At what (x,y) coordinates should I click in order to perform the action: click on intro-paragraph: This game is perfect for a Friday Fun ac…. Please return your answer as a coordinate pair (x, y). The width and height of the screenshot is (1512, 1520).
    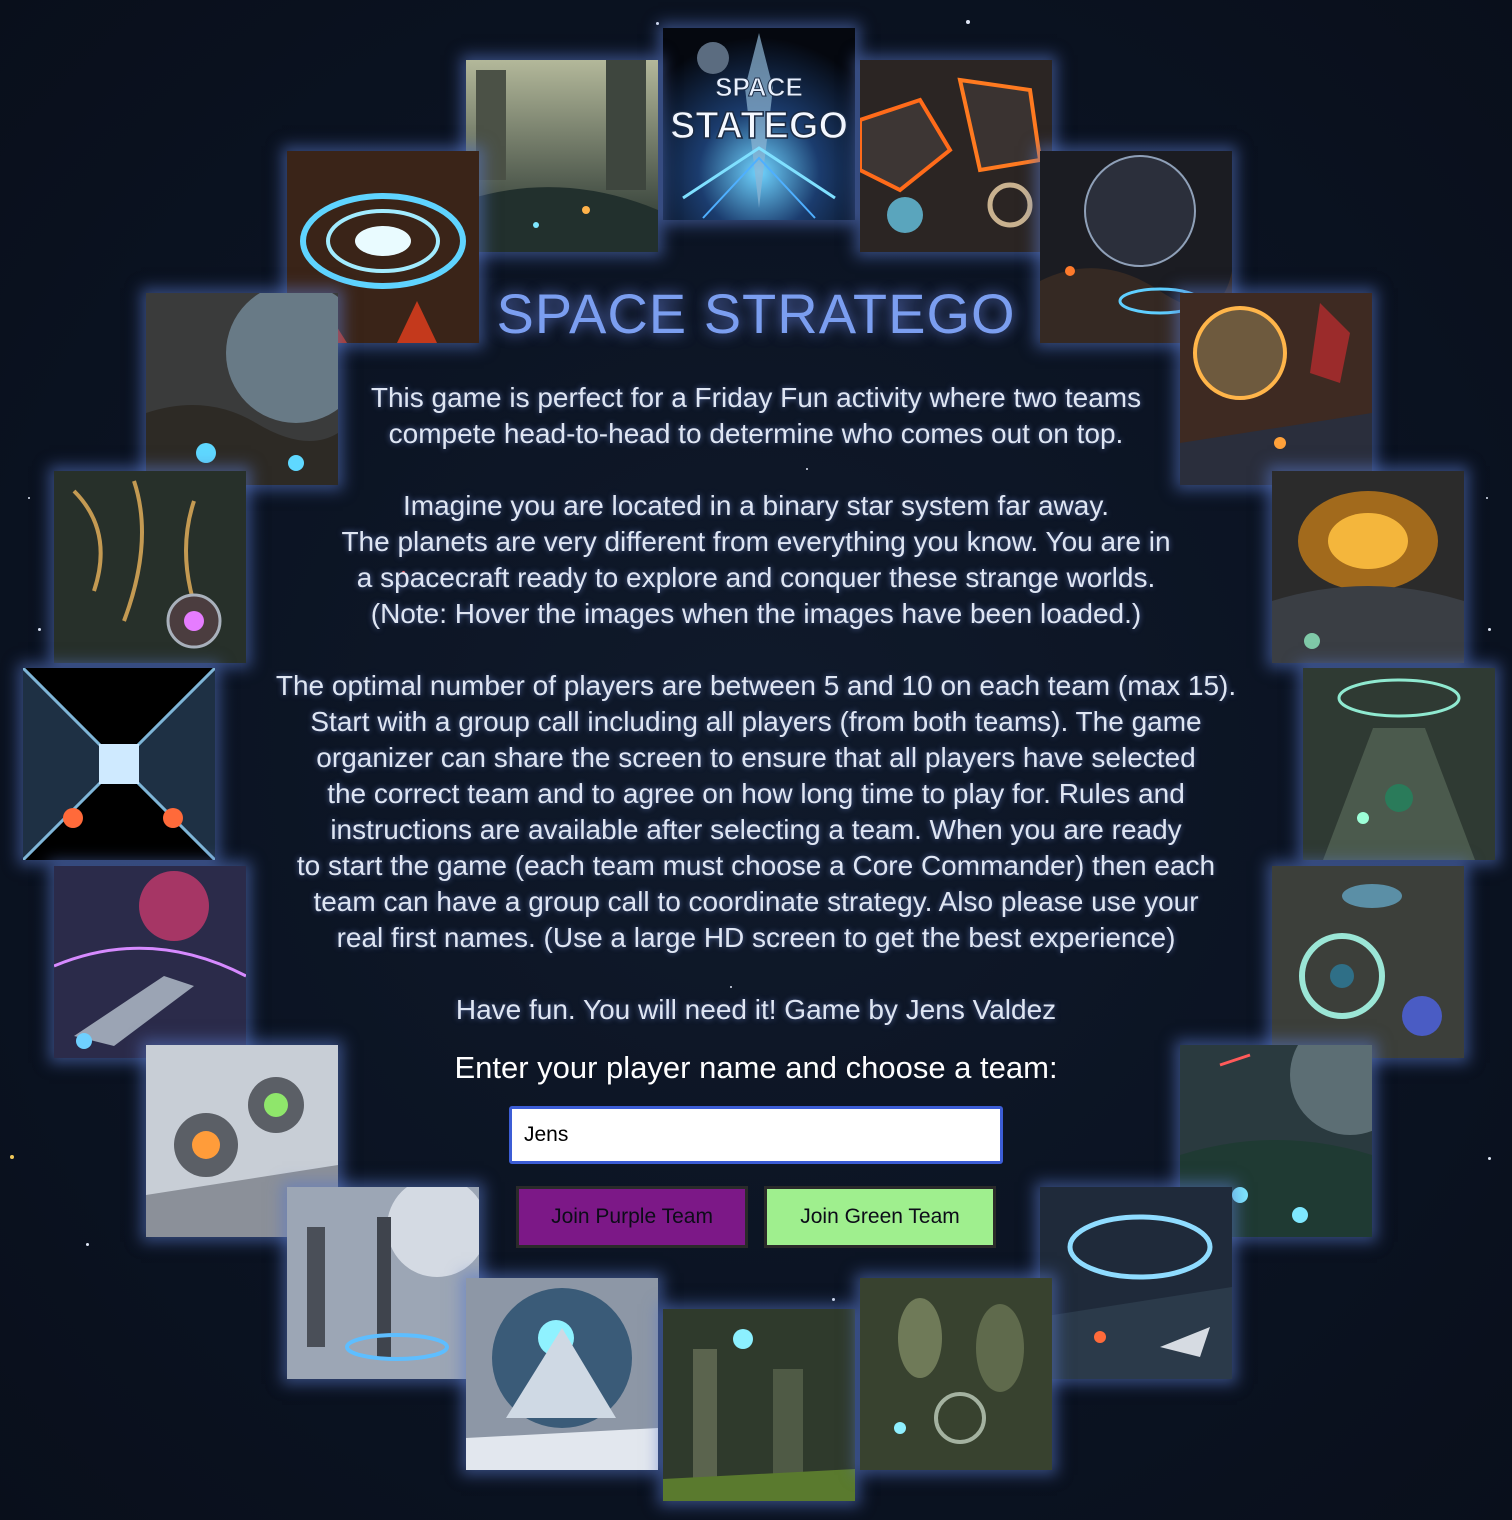
    Looking at the image, I should click on (756, 416).